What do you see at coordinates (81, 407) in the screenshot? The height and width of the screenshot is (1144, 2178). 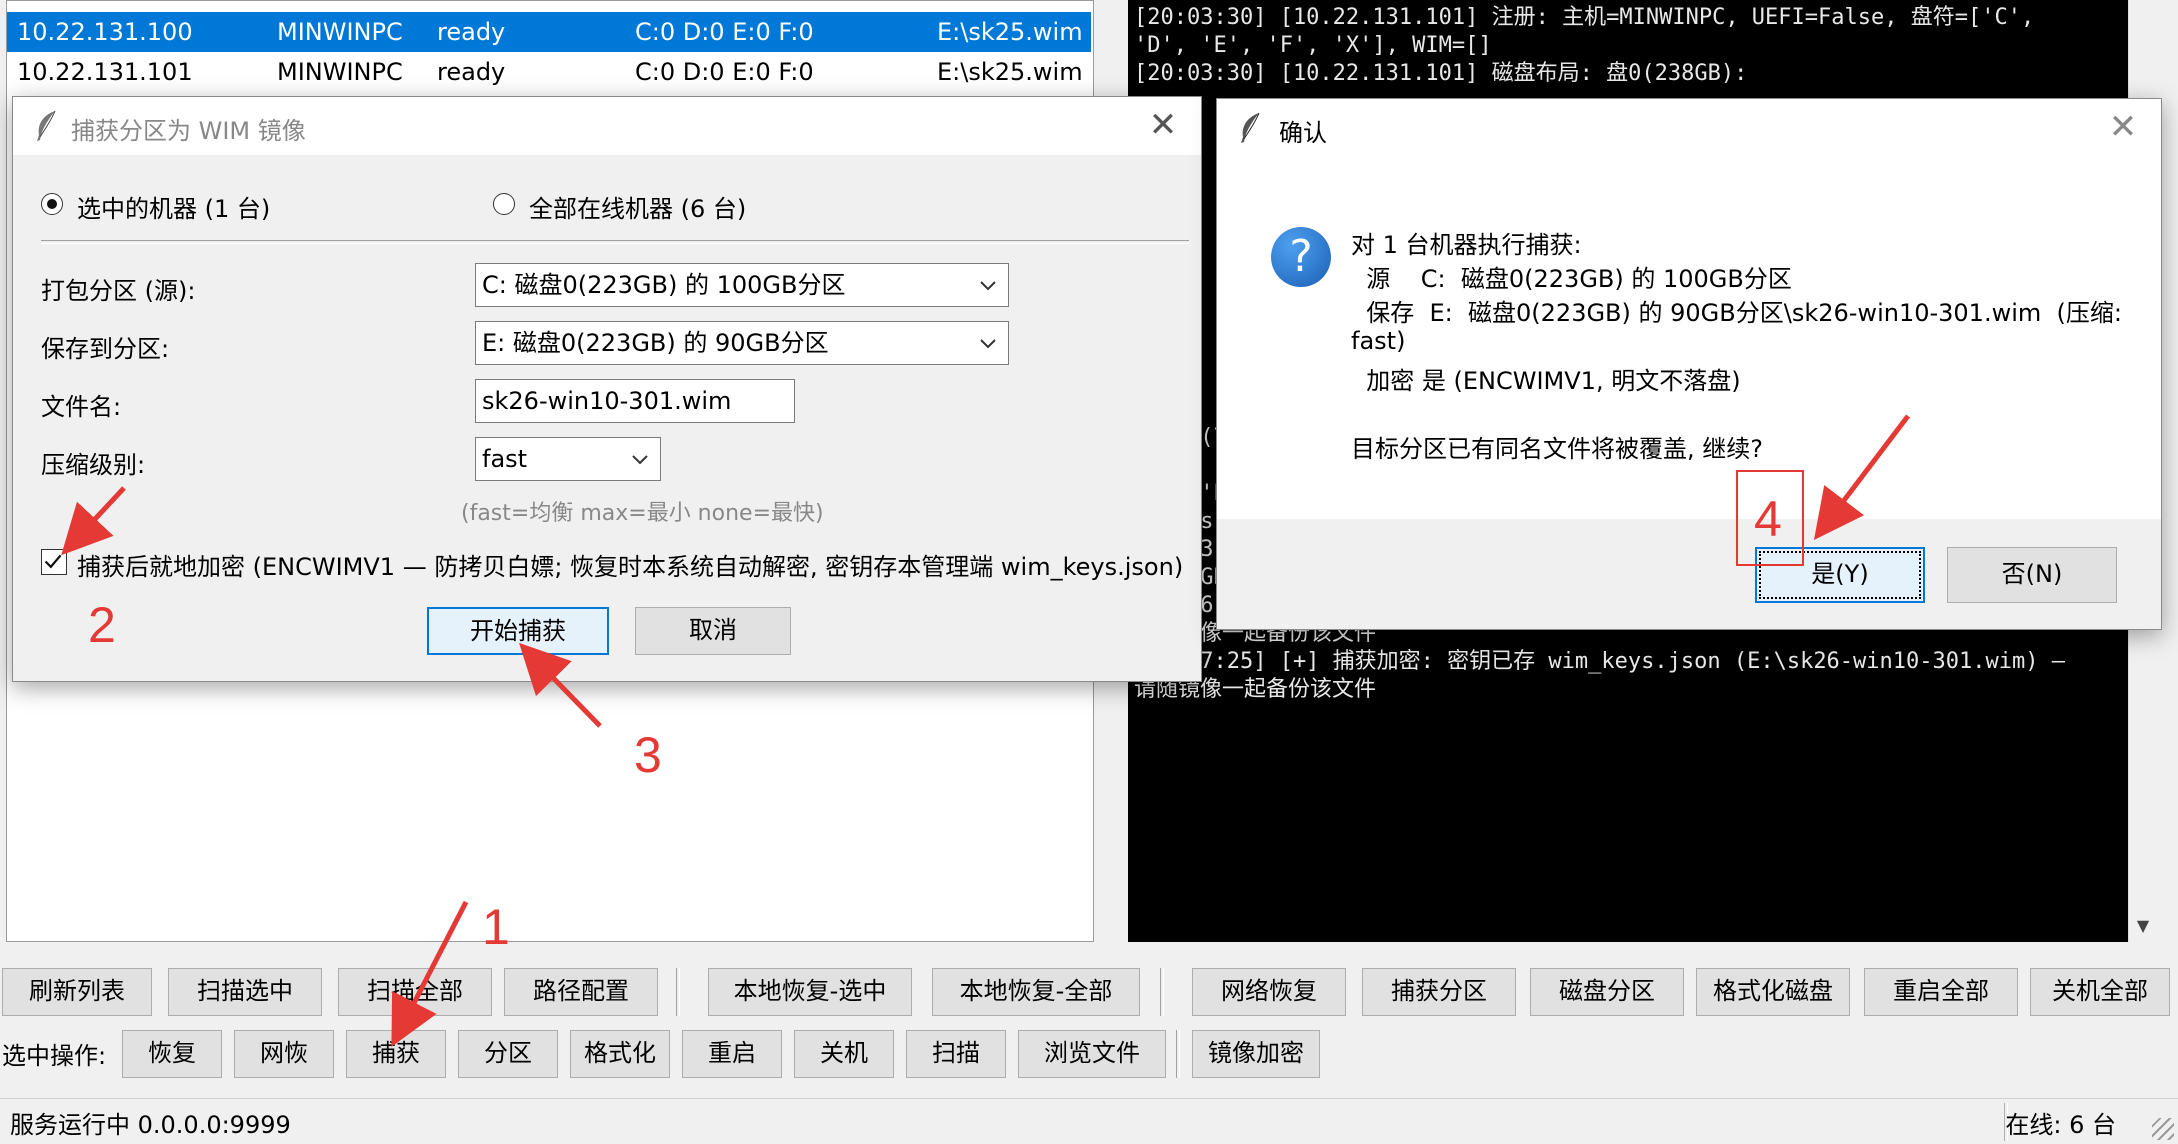 I see `filename-label: 文件名:` at bounding box center [81, 407].